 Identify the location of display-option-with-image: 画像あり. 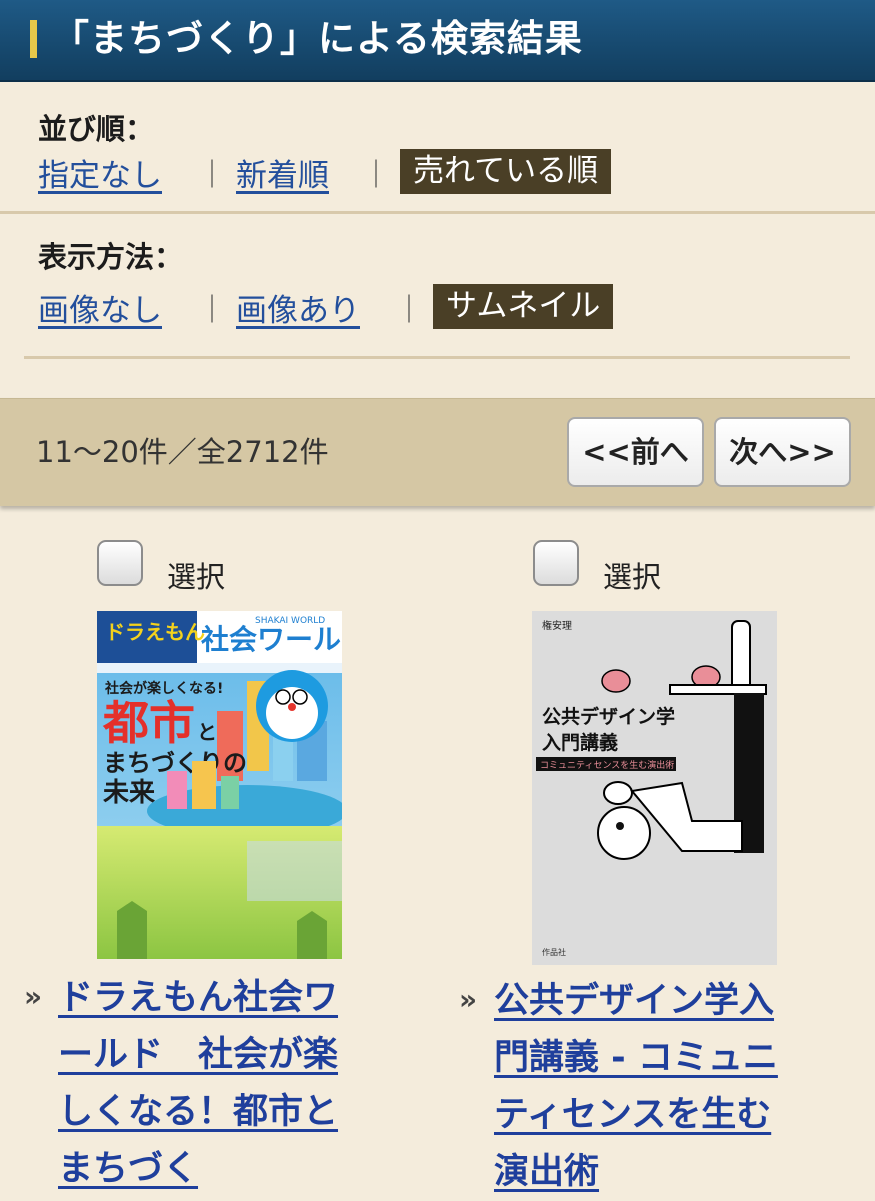
(298, 307).